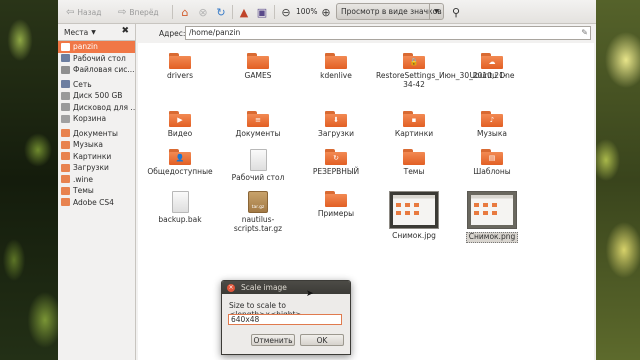 The width and height of the screenshot is (640, 360). I want to click on sidebar-item: Рабочий стол, so click(96, 59).